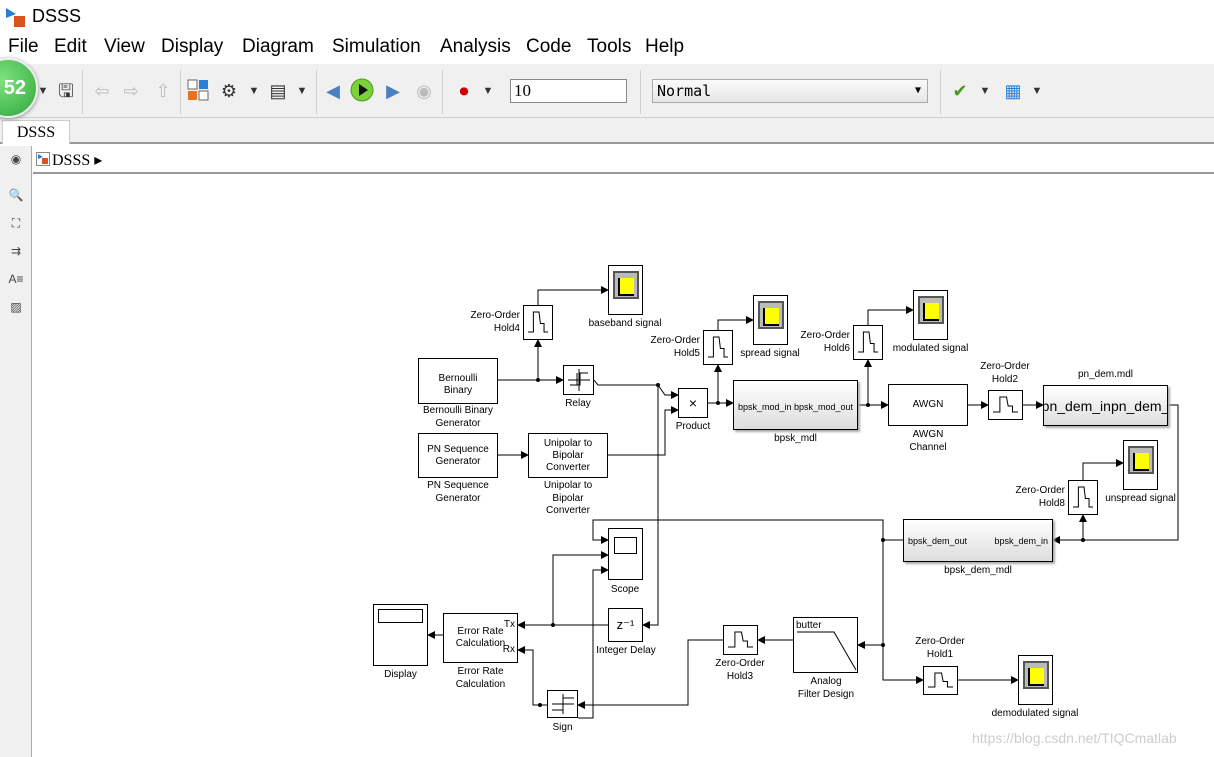 The height and width of the screenshot is (757, 1214). Describe the element at coordinates (825, 645) in the screenshot. I see `analog-filter-block: butter` at that location.